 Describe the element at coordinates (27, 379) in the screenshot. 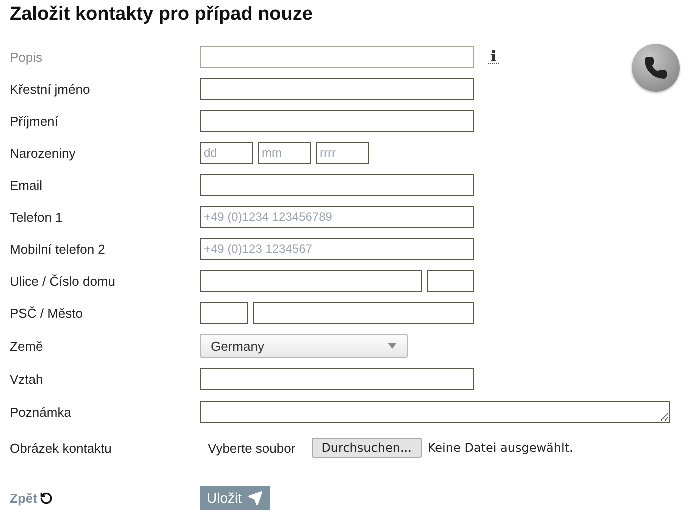

I see `field-label: Vztah` at that location.